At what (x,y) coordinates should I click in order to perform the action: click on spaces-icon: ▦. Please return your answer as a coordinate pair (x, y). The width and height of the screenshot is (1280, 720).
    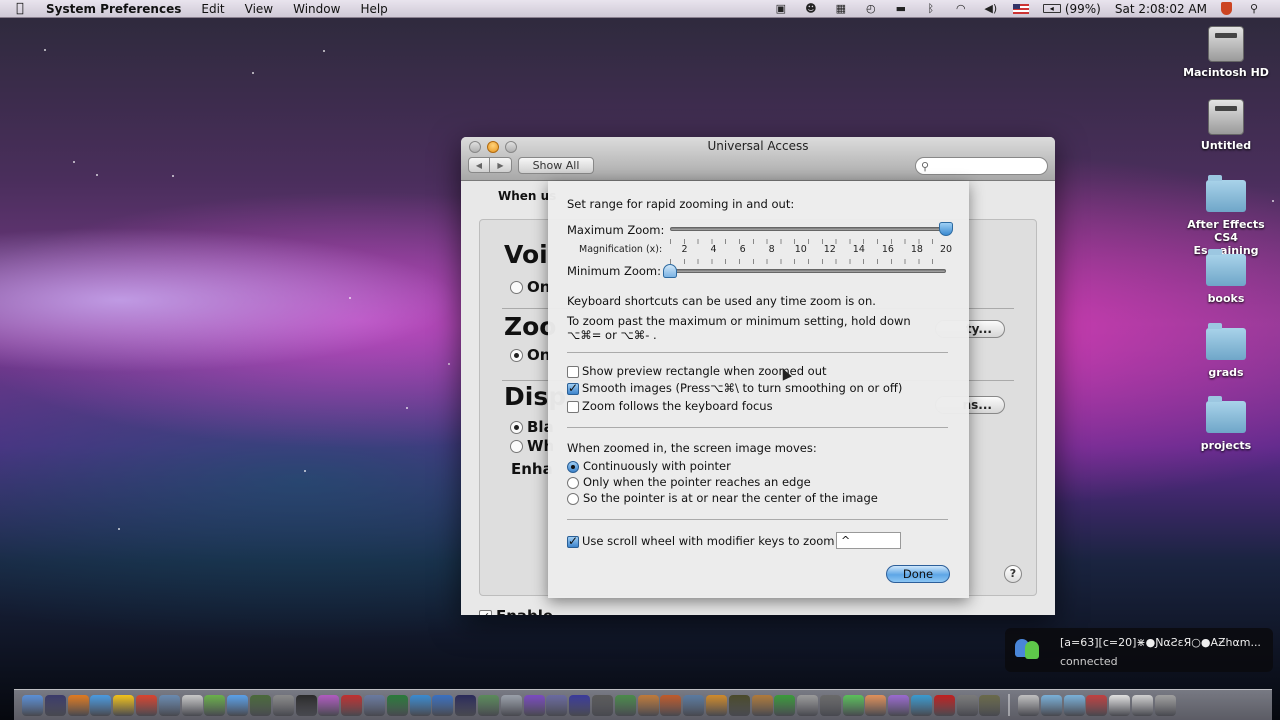
    Looking at the image, I should click on (841, 8).